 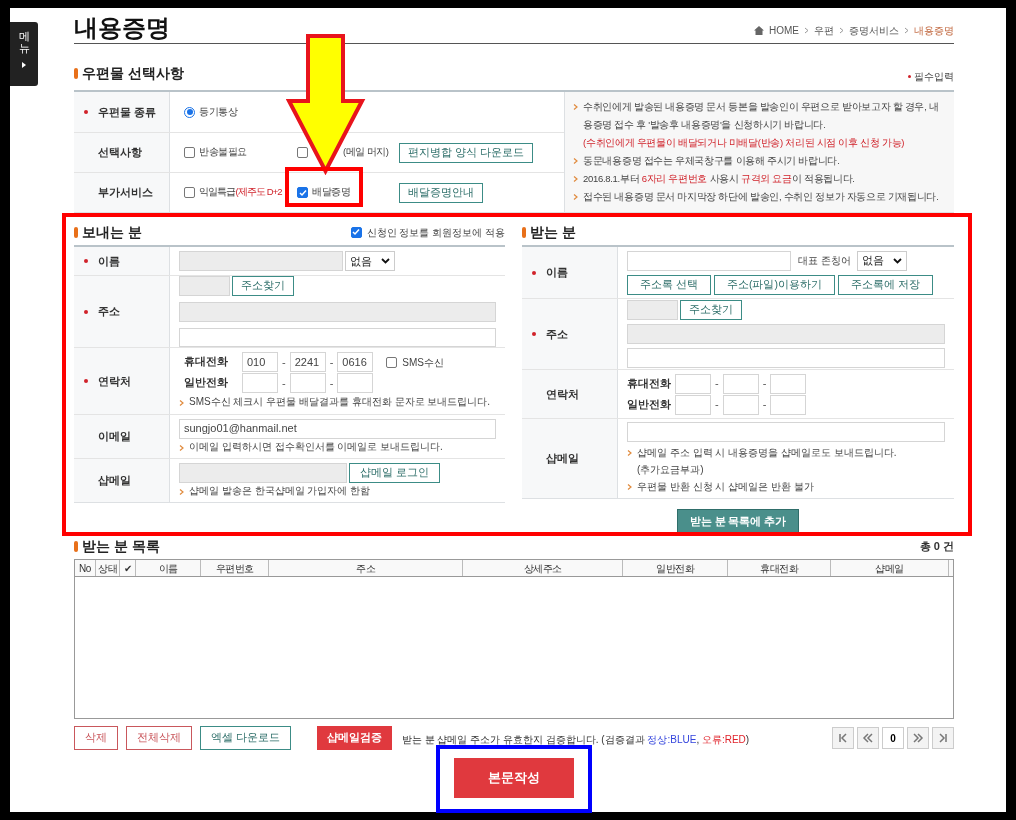 I want to click on help-text: 샵메일 주소 입력 시 내용증명을 샵메일로도 보내드립니다., so click(x=767, y=453).